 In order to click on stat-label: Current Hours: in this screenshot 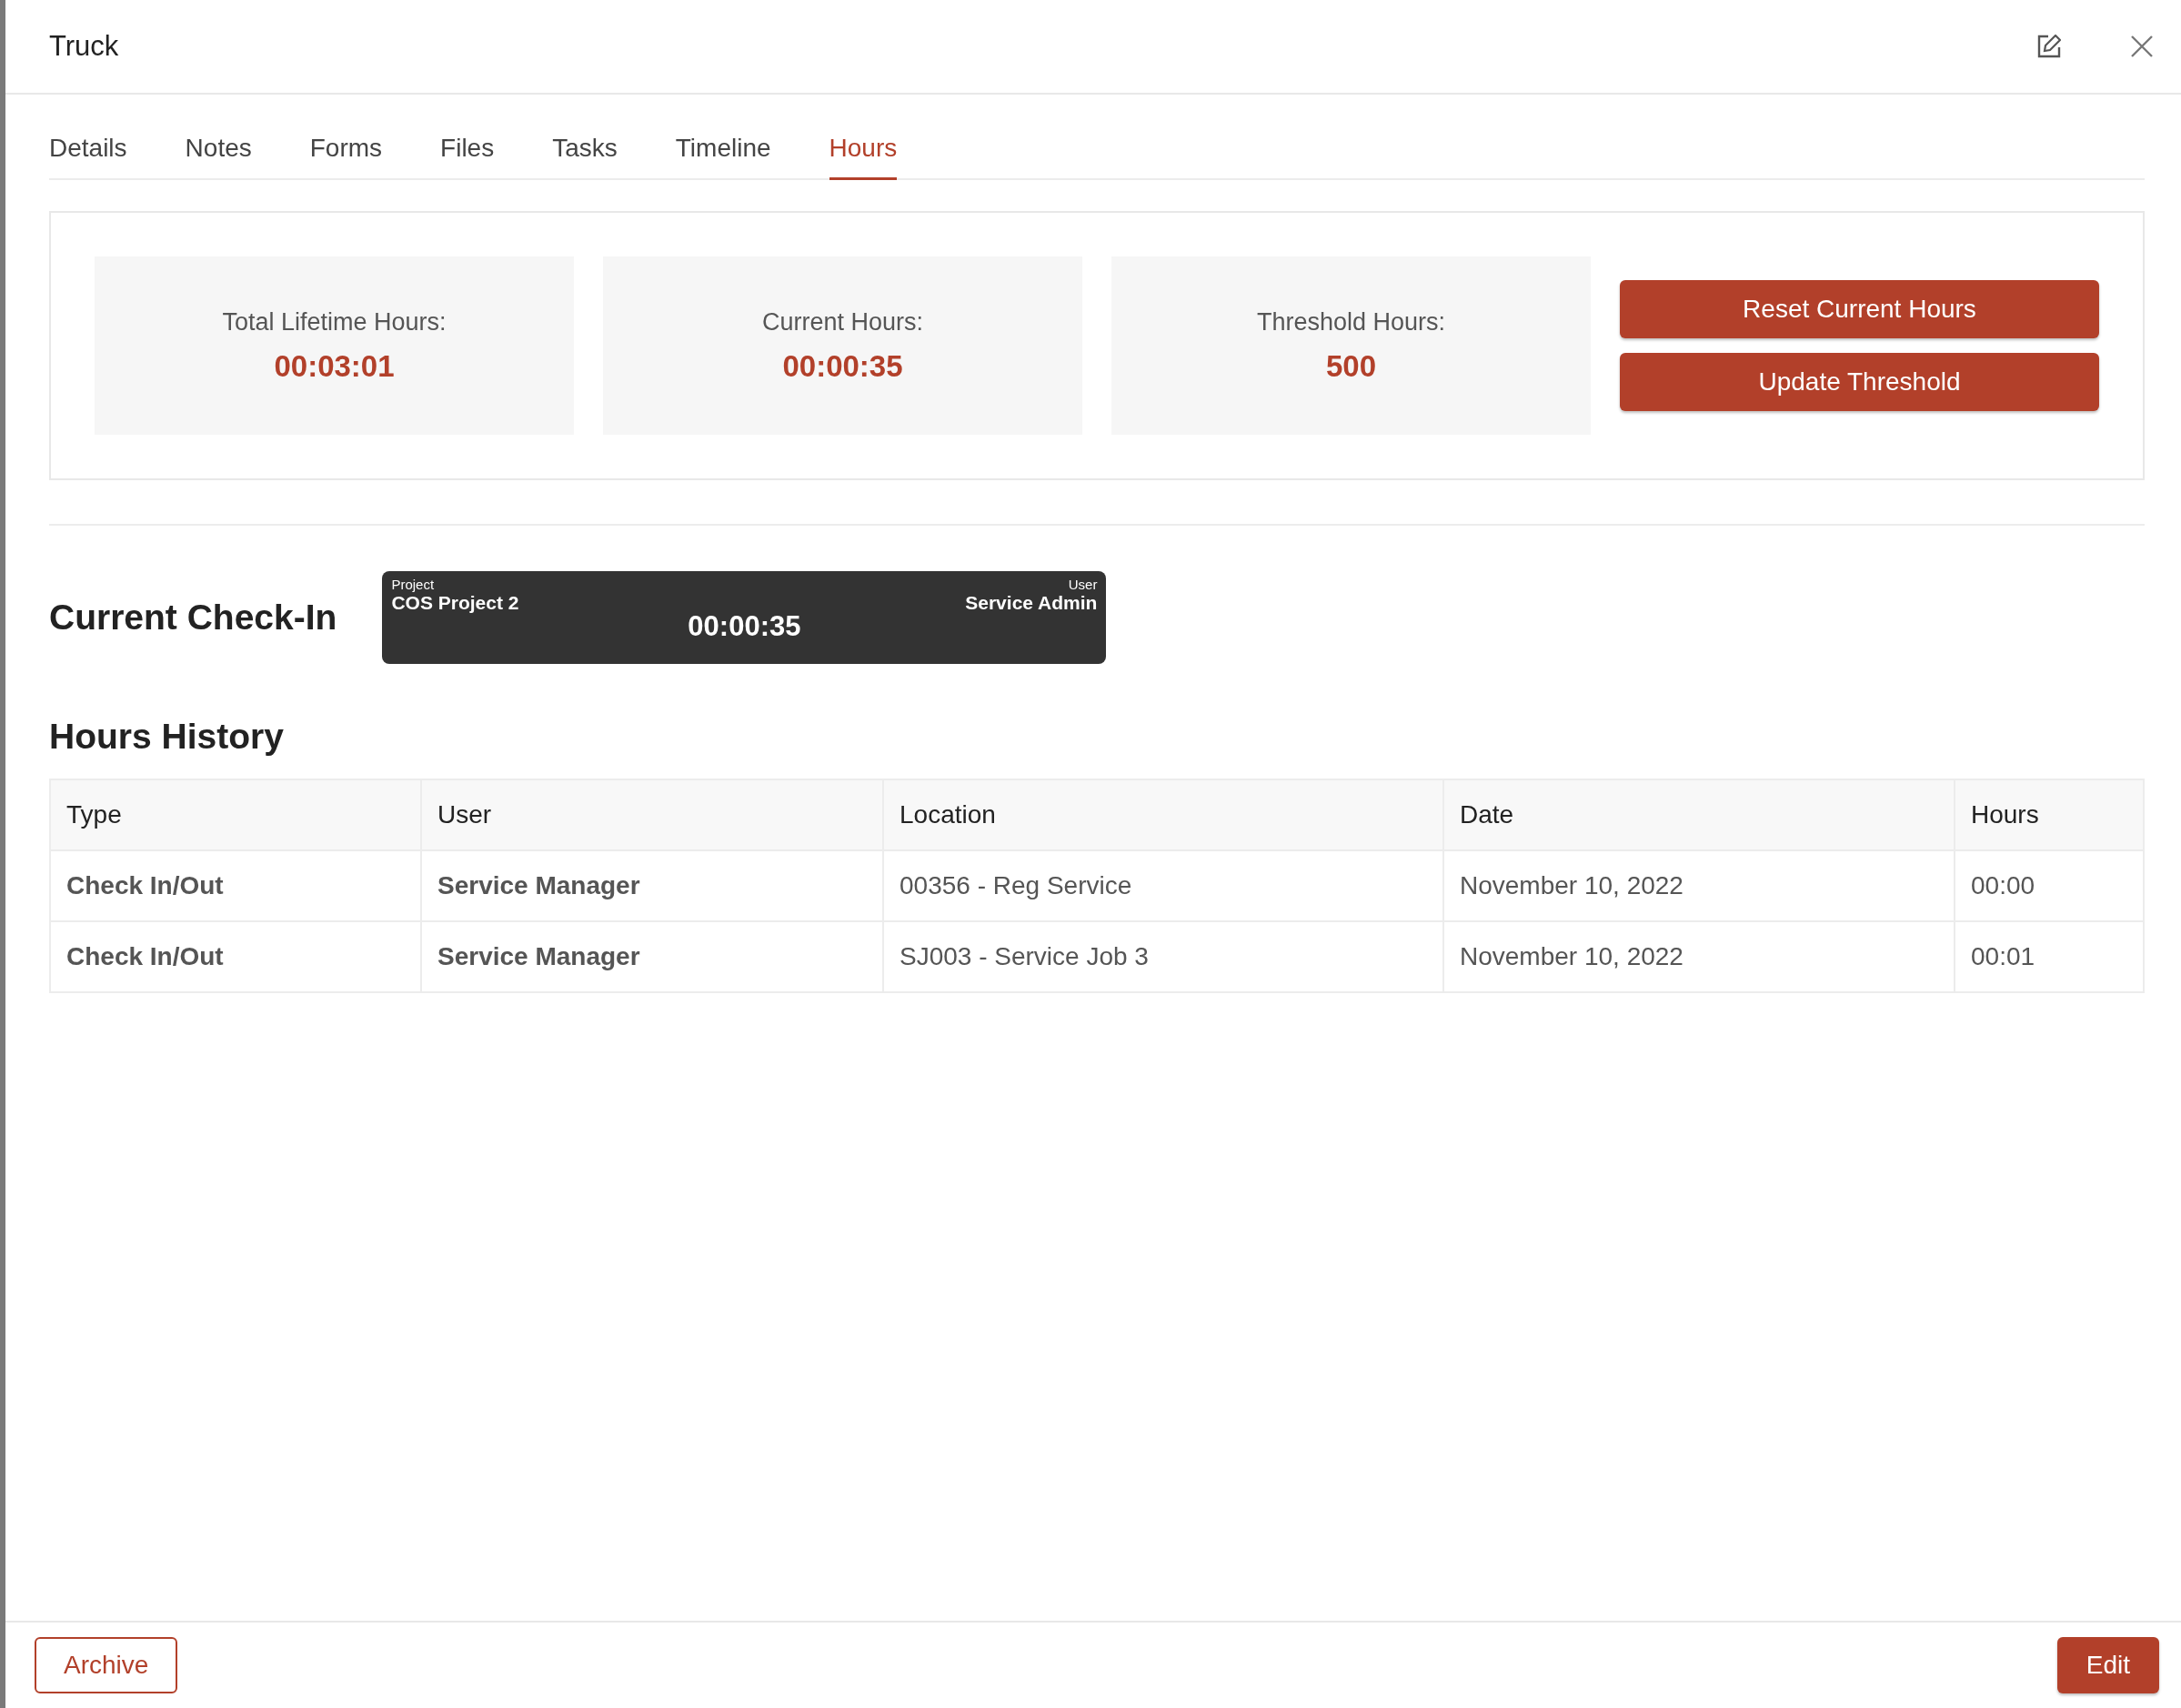, I will do `click(842, 322)`.